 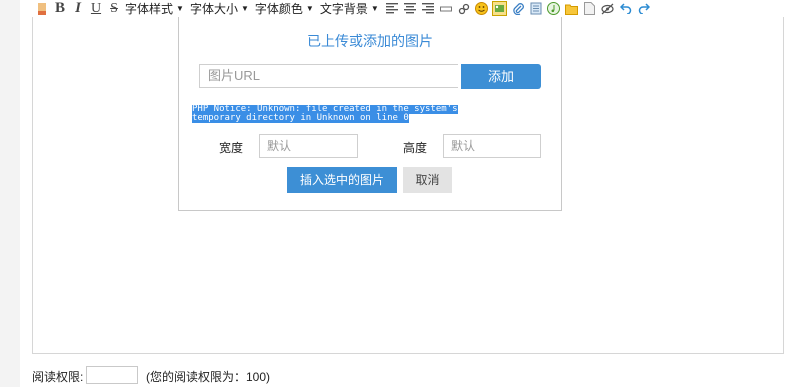 I want to click on add-button: 添加, so click(x=501, y=76).